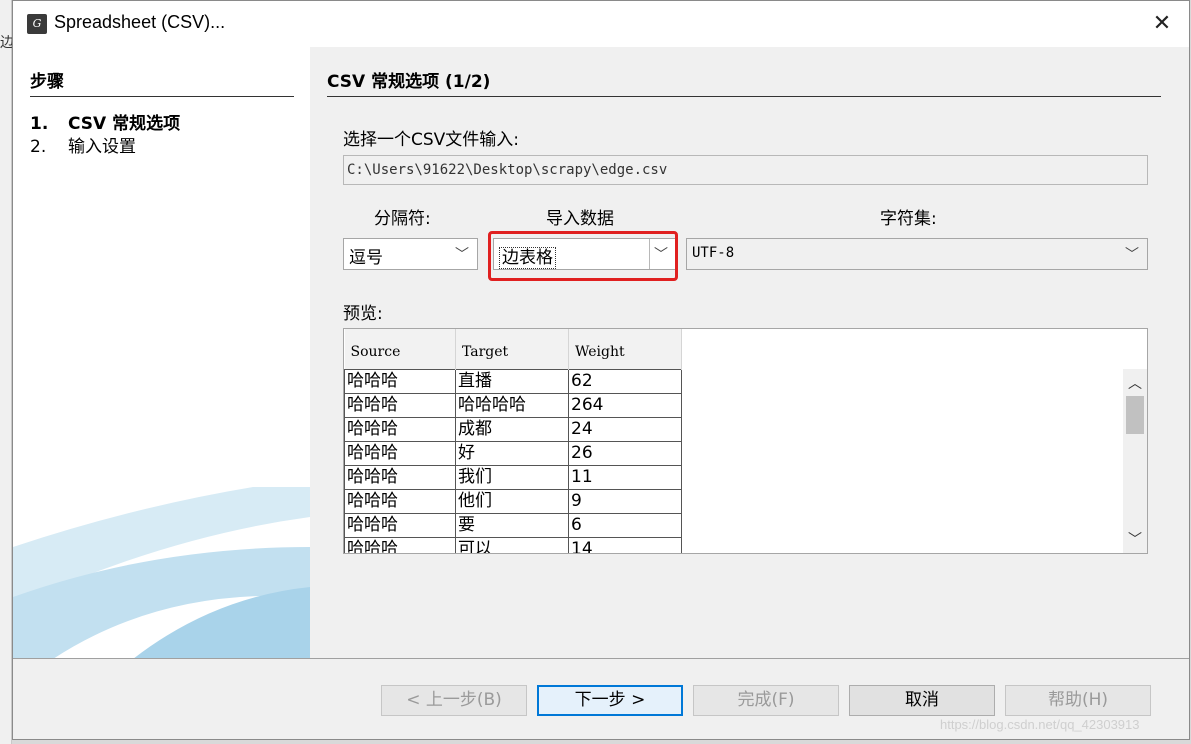 This screenshot has width=1191, height=744. Describe the element at coordinates (625, 545) in the screenshot. I see `table-cell: 14` at that location.